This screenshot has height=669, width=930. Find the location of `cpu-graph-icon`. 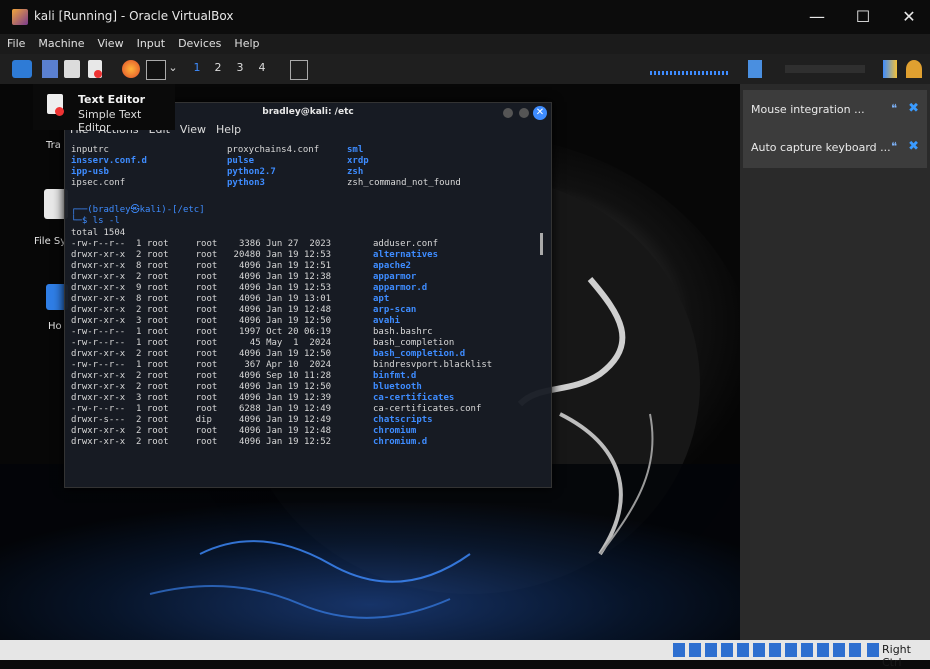

cpu-graph-icon is located at coordinates (690, 73).